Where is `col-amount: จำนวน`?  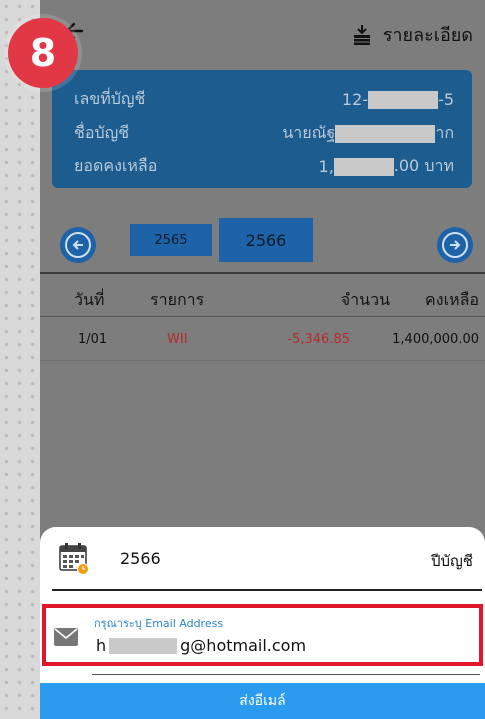 col-amount: จำนวน is located at coordinates (365, 299).